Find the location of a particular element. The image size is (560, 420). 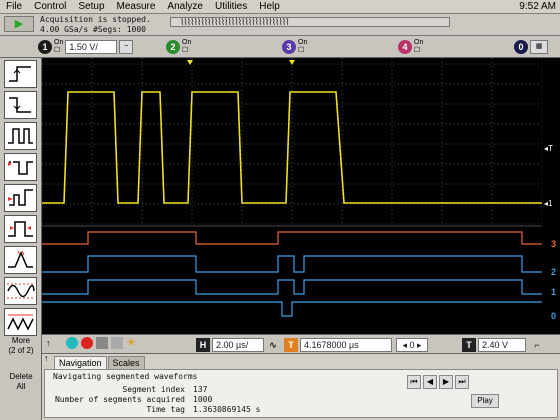

acquisition-state: Acquisition is stopped. is located at coordinates (95, 19).